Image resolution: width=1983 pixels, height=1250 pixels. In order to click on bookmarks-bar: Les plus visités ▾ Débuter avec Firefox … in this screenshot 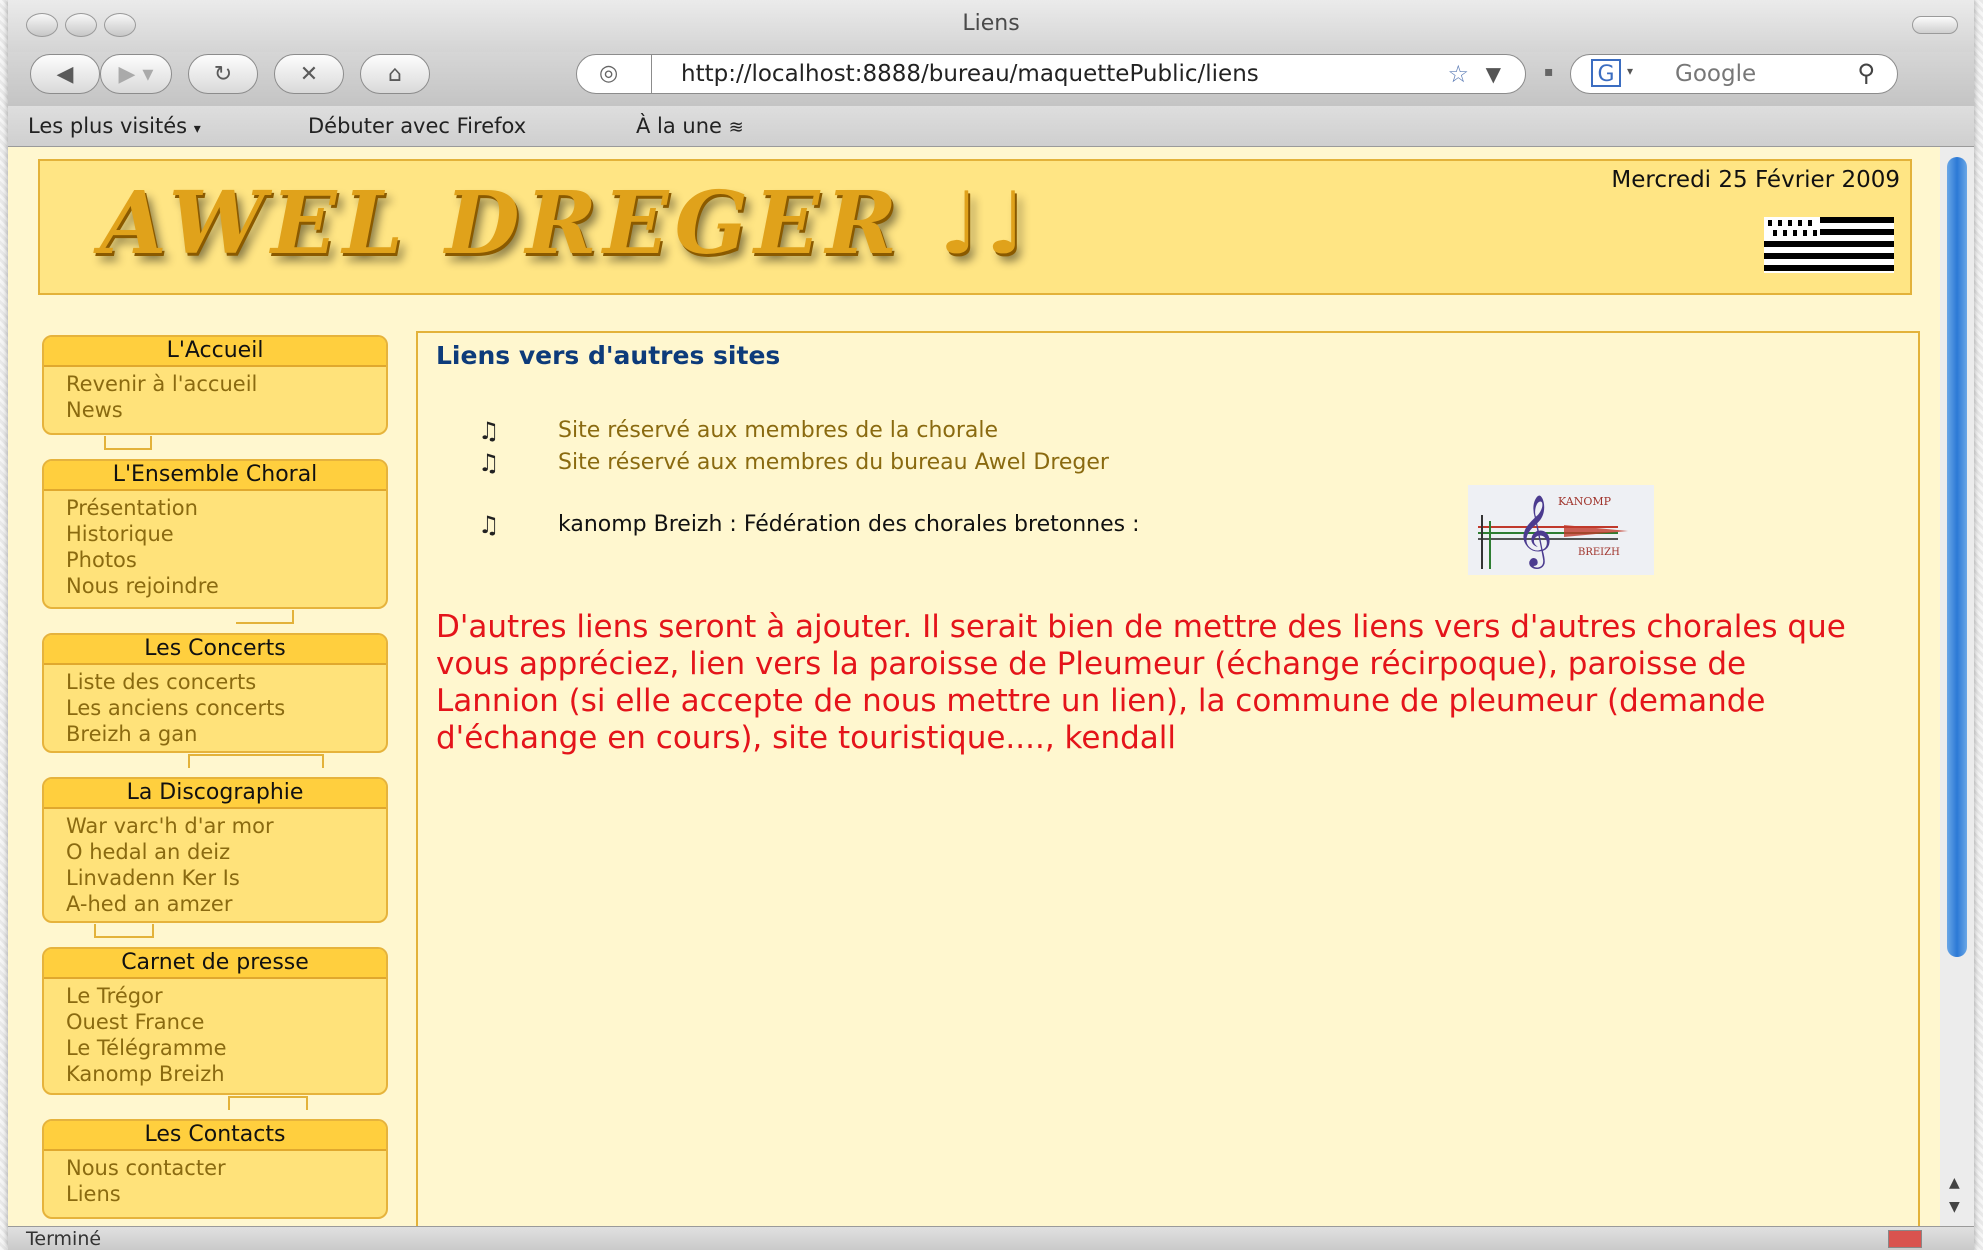, I will do `click(991, 126)`.